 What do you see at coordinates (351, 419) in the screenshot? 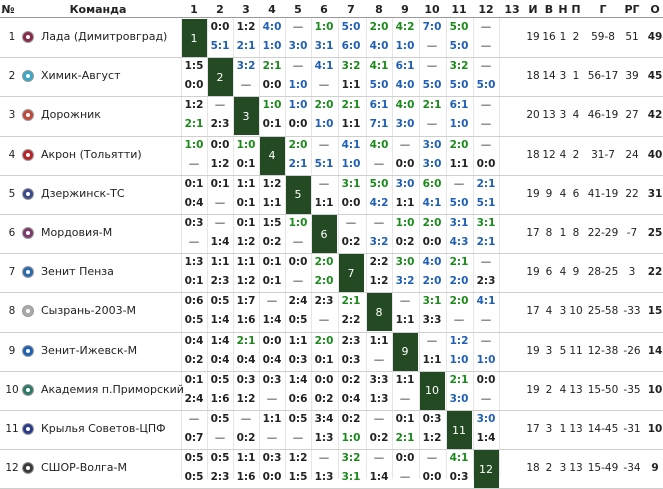
I see `score-home: 0:2` at bounding box center [351, 419].